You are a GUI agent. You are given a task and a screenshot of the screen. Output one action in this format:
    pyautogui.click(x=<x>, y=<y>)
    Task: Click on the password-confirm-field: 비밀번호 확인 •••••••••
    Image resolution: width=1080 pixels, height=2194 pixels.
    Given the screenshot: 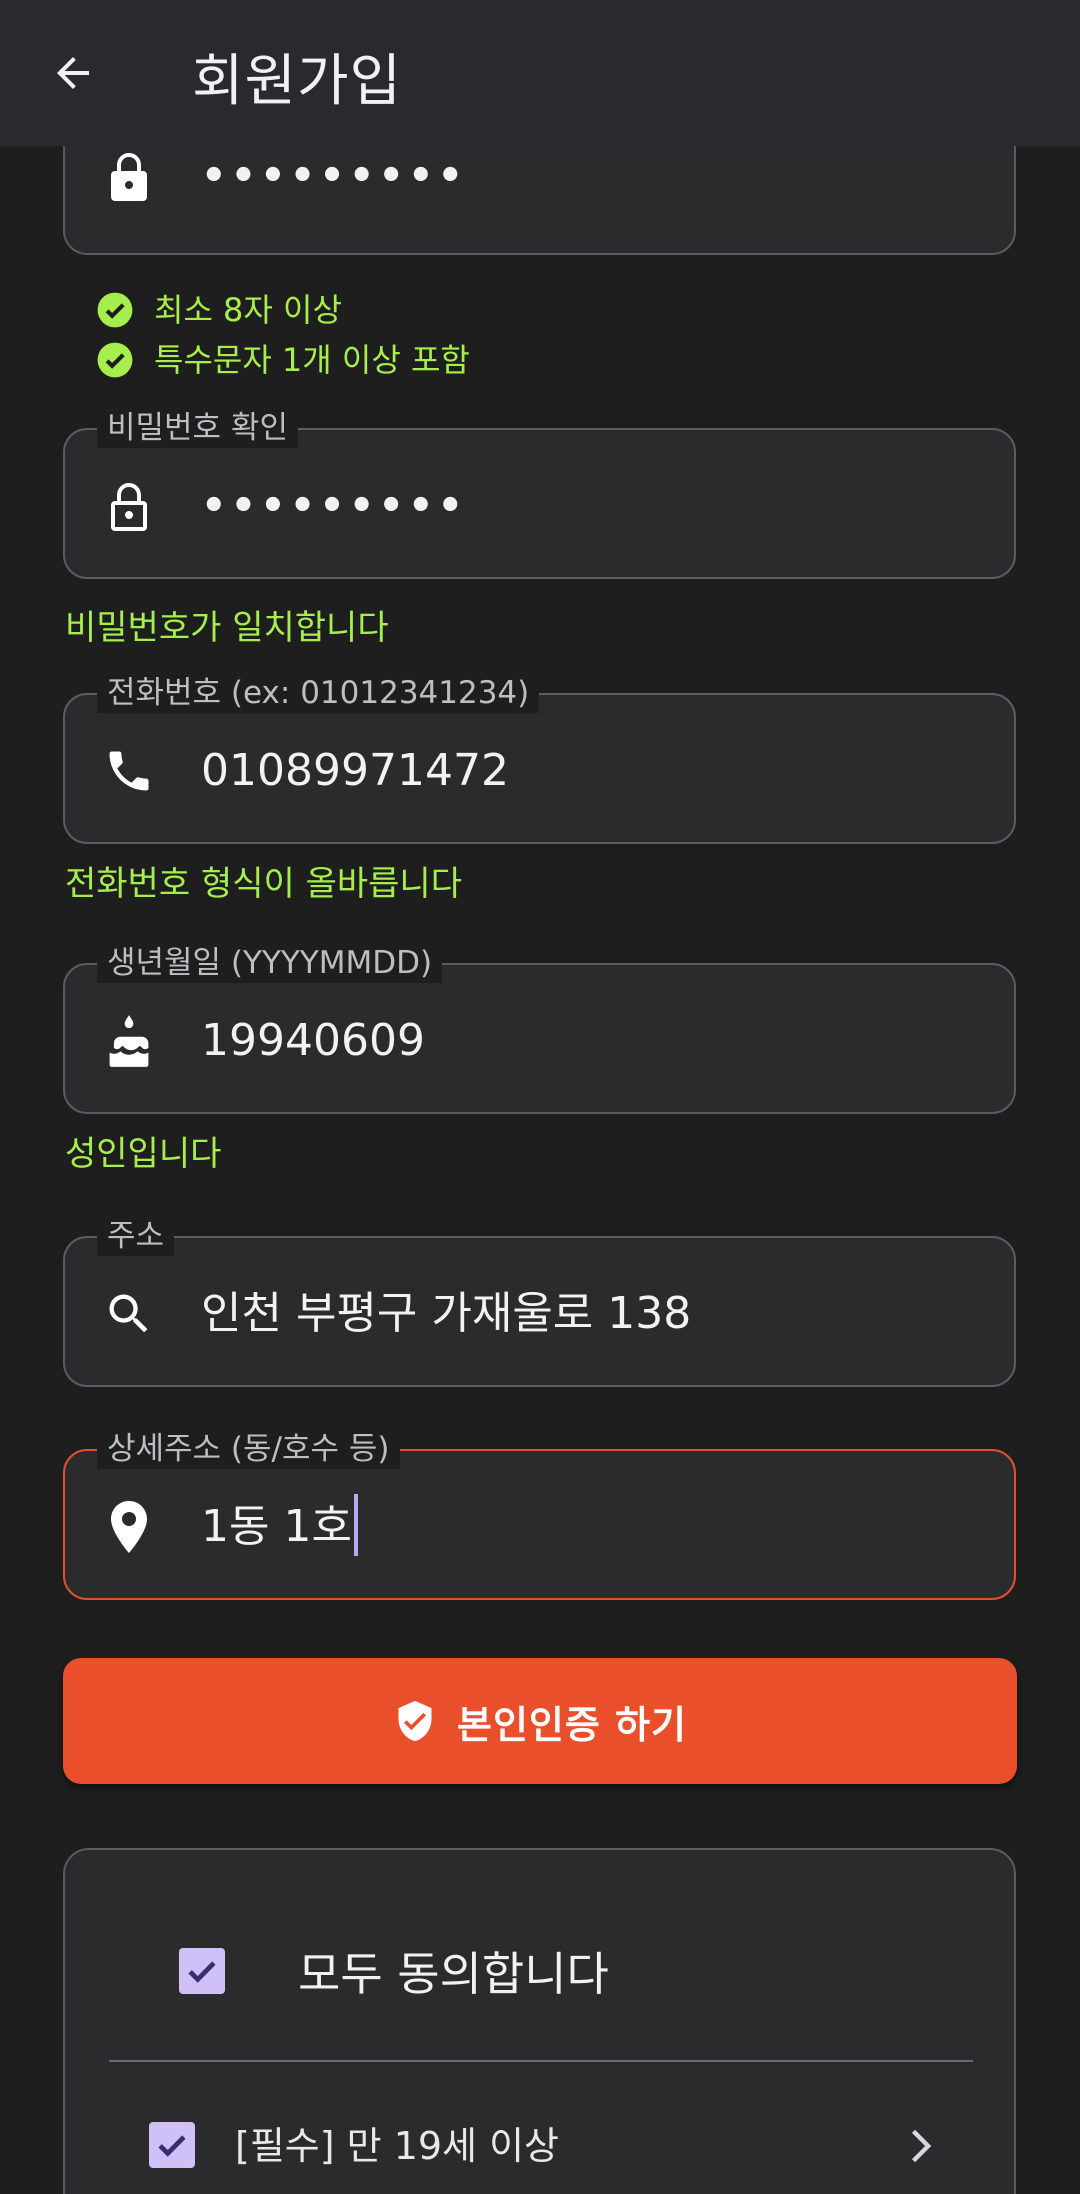 What is the action you would take?
    pyautogui.click(x=539, y=493)
    